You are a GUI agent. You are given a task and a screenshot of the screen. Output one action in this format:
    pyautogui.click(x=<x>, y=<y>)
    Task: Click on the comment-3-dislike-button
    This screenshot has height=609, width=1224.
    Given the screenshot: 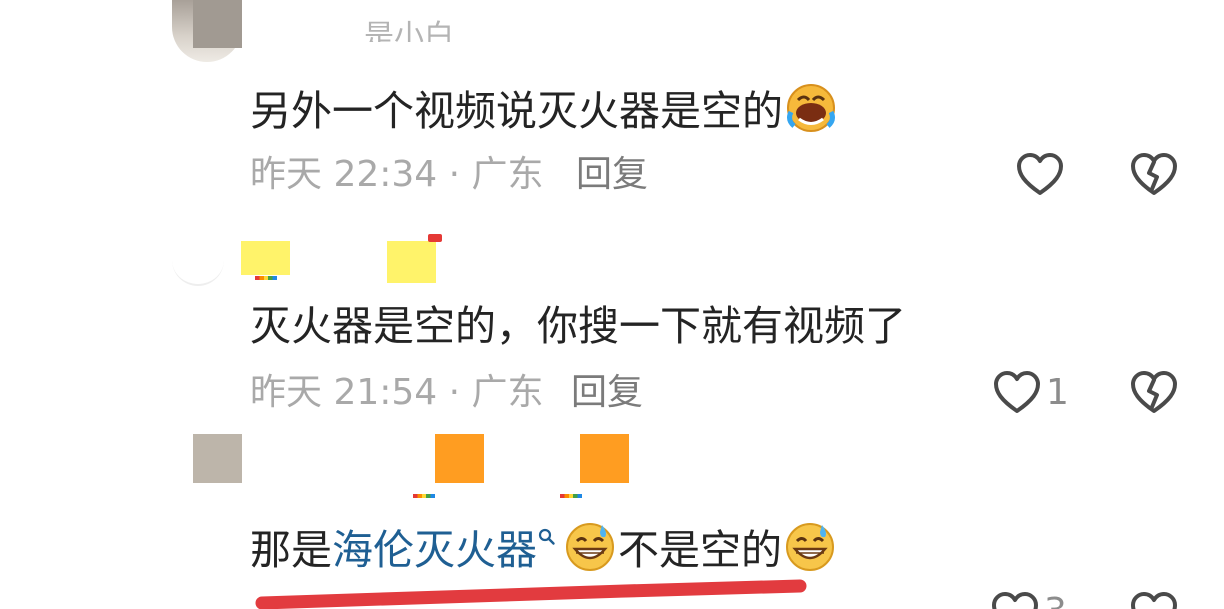 What is the action you would take?
    pyautogui.click(x=1154, y=600)
    